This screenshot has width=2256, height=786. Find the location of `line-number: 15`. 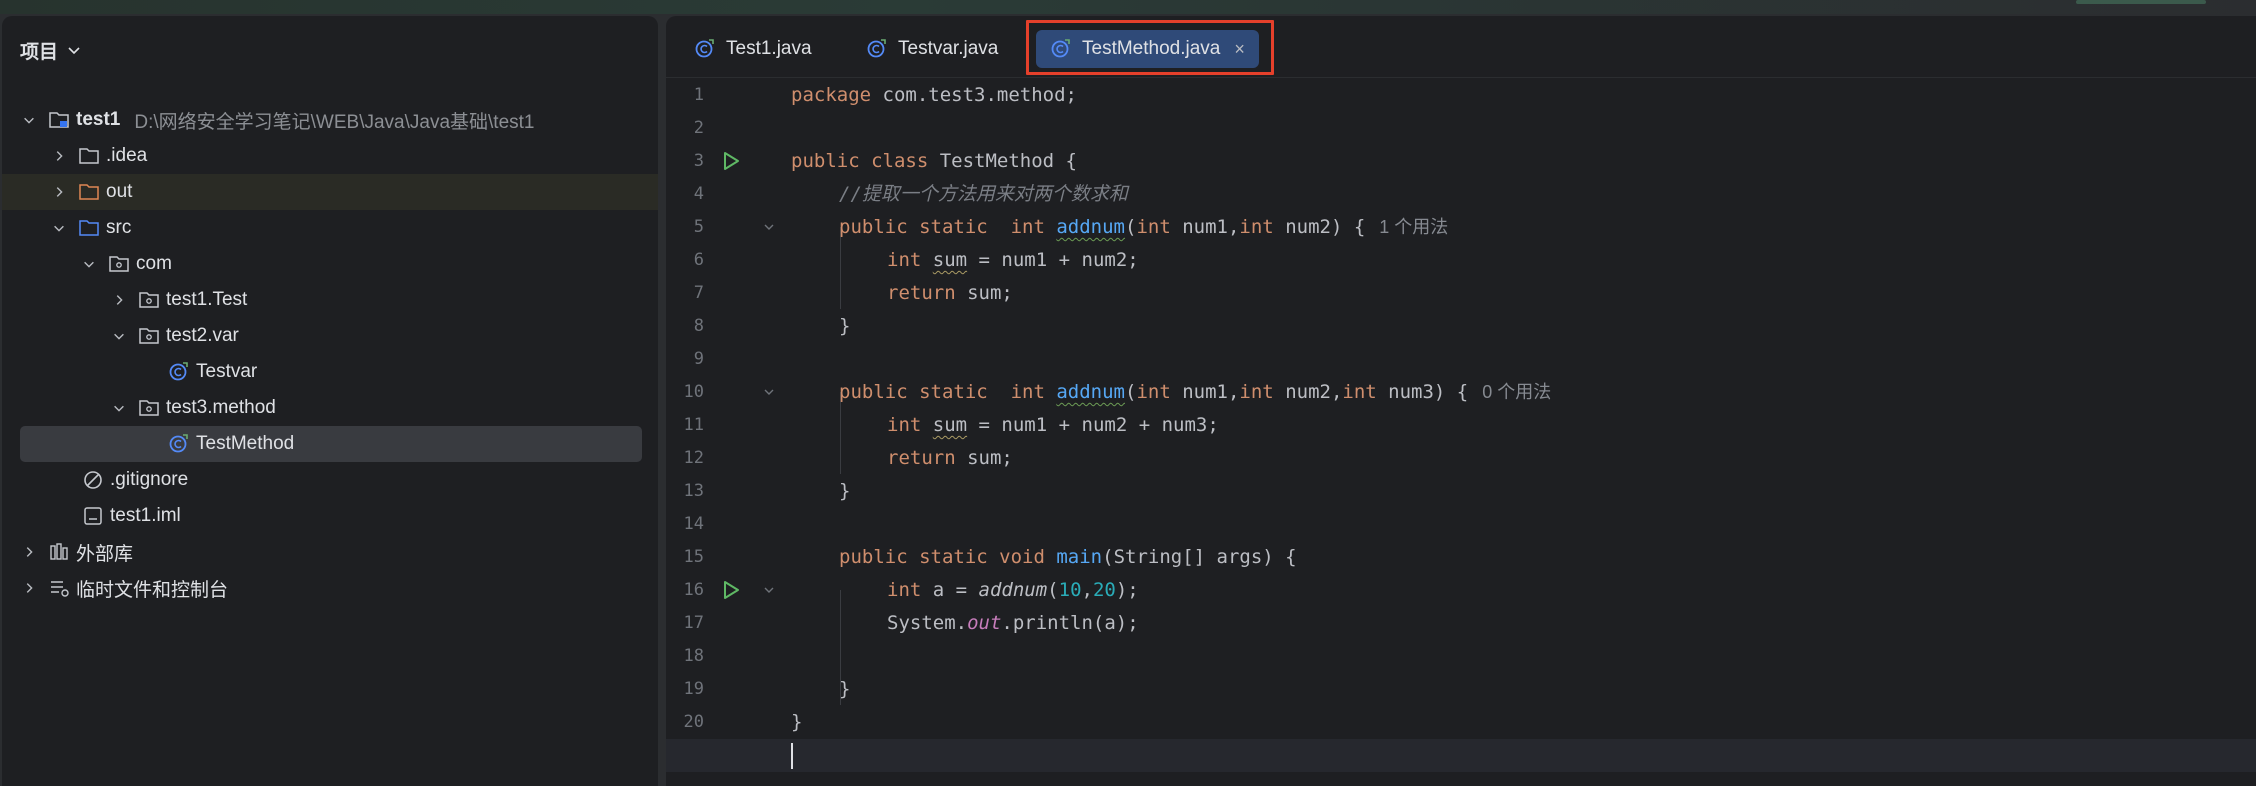

line-number: 15 is located at coordinates (693, 557).